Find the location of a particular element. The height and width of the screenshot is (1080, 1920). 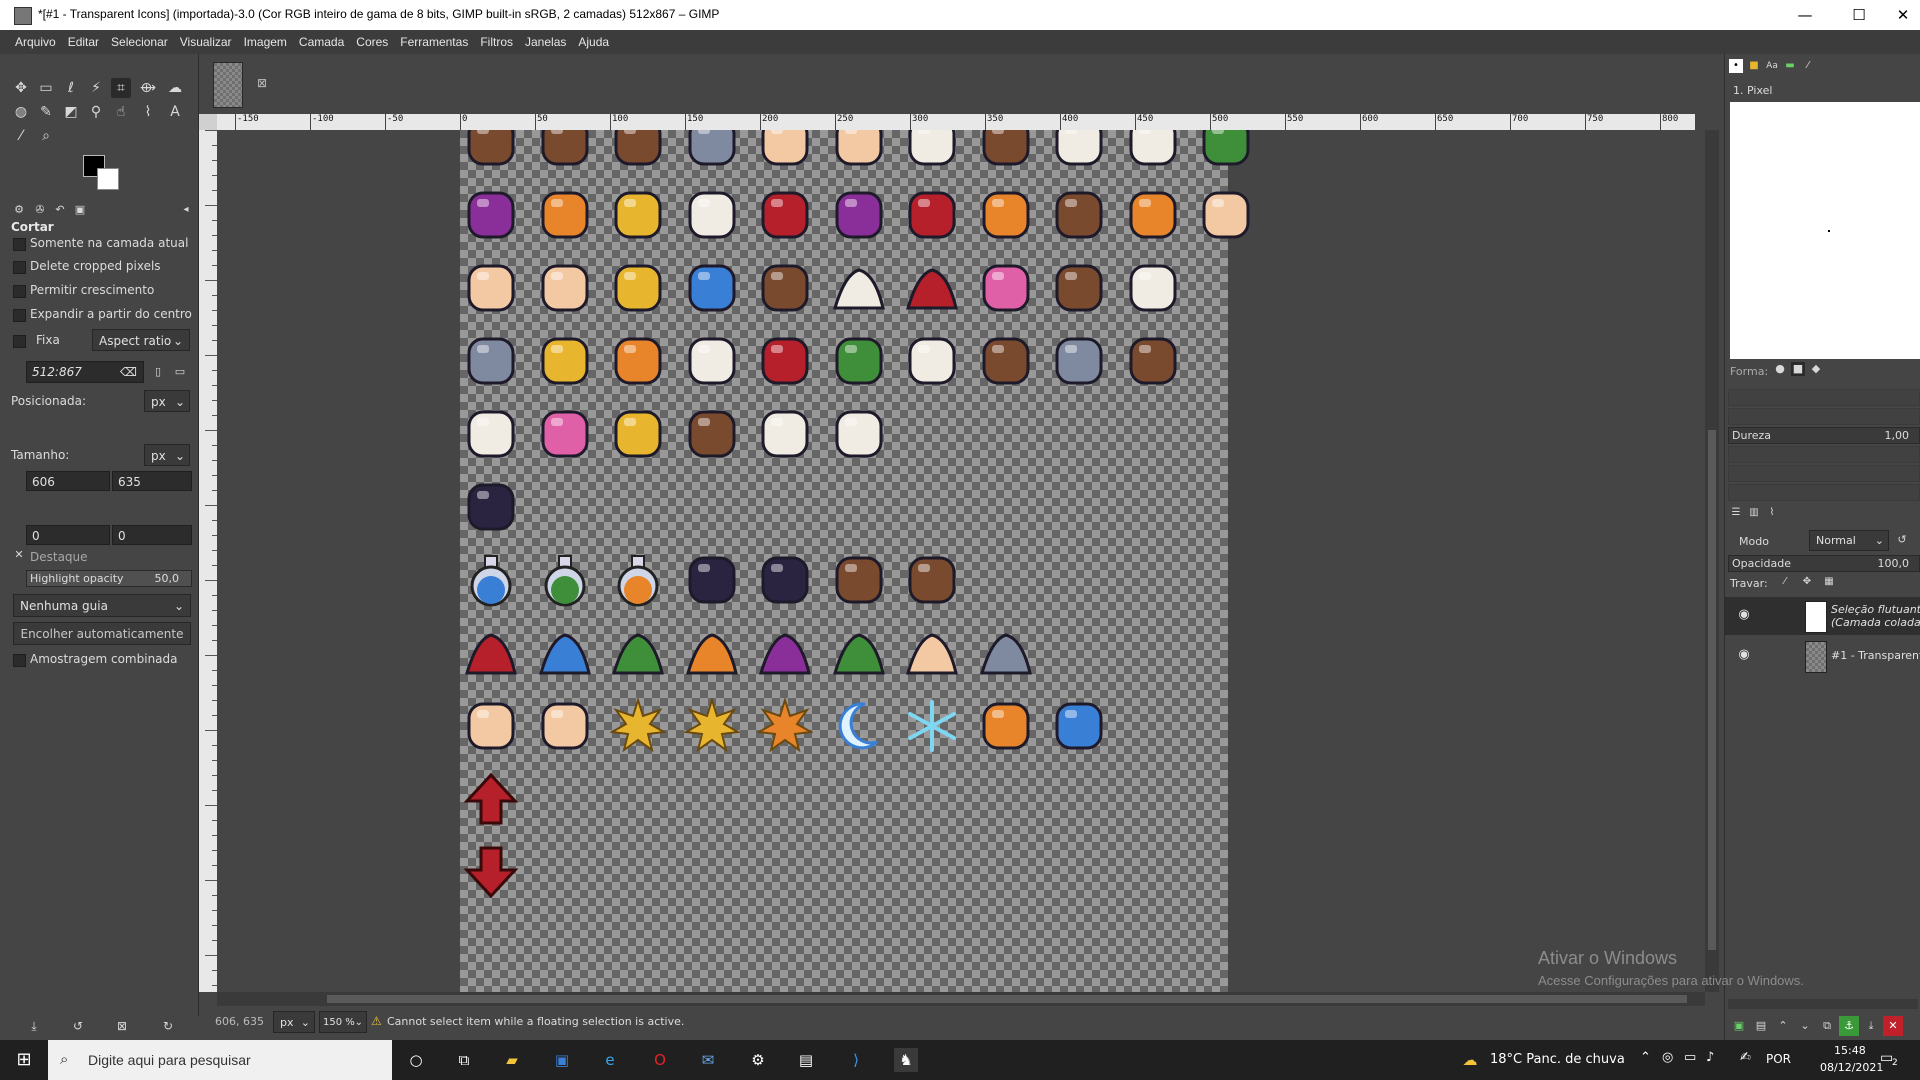

circle-shape-icon: ● is located at coordinates (1780, 369).